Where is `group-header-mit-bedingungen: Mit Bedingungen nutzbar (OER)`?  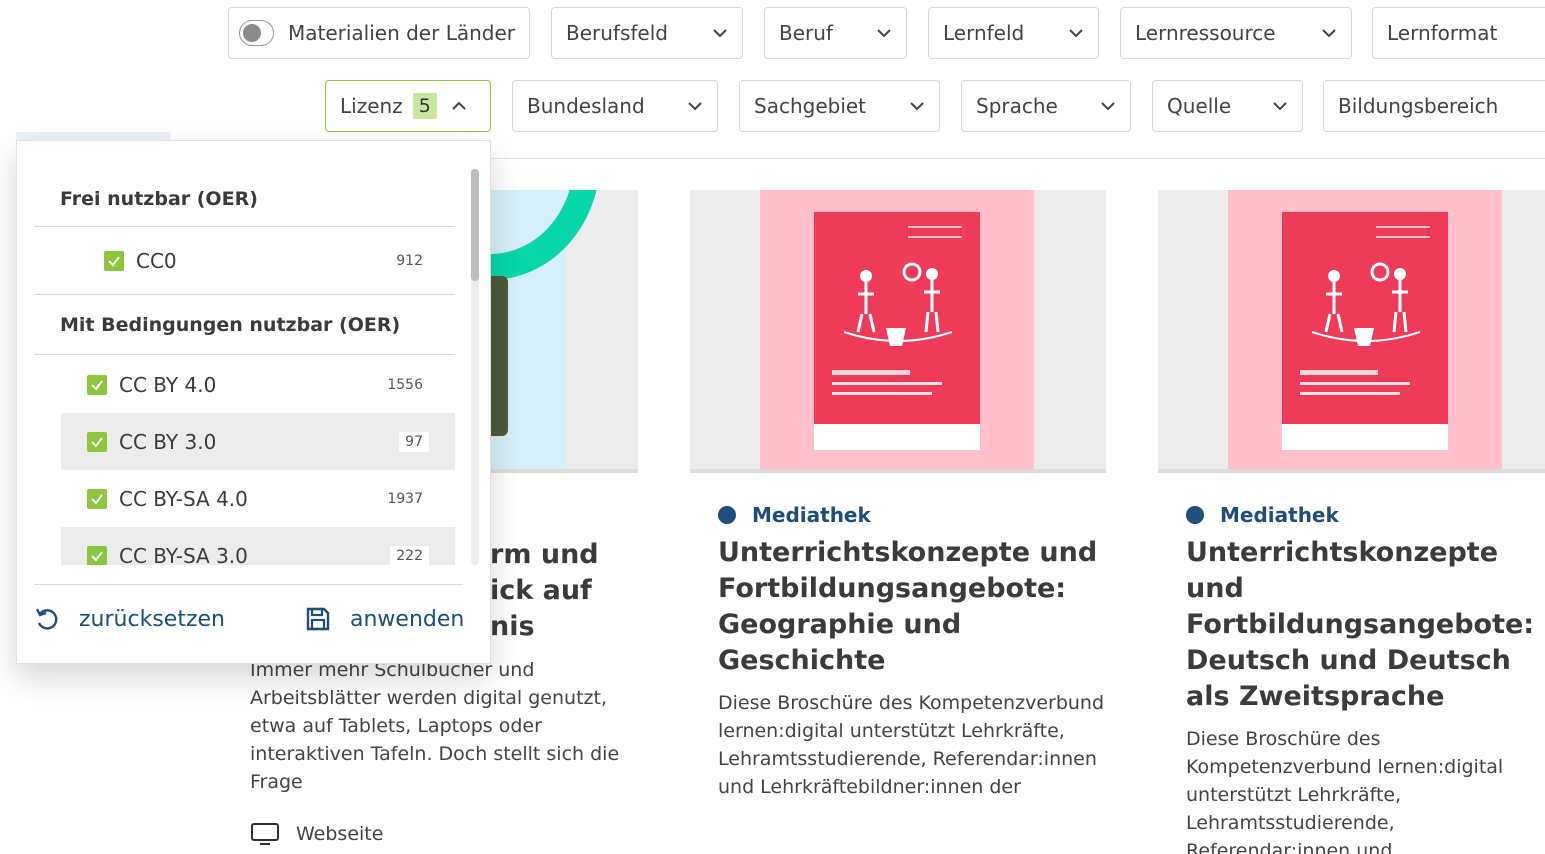
group-header-mit-bedingungen: Mit Bedingungen nutzbar (OER) is located at coordinates (244, 325).